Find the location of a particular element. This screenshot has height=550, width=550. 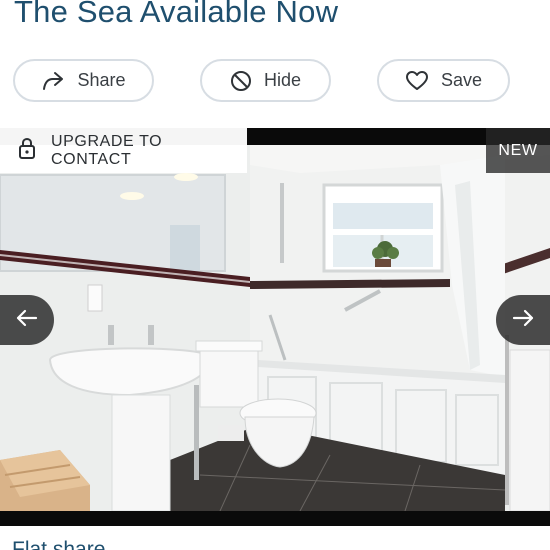

heart-icon is located at coordinates (417, 81).